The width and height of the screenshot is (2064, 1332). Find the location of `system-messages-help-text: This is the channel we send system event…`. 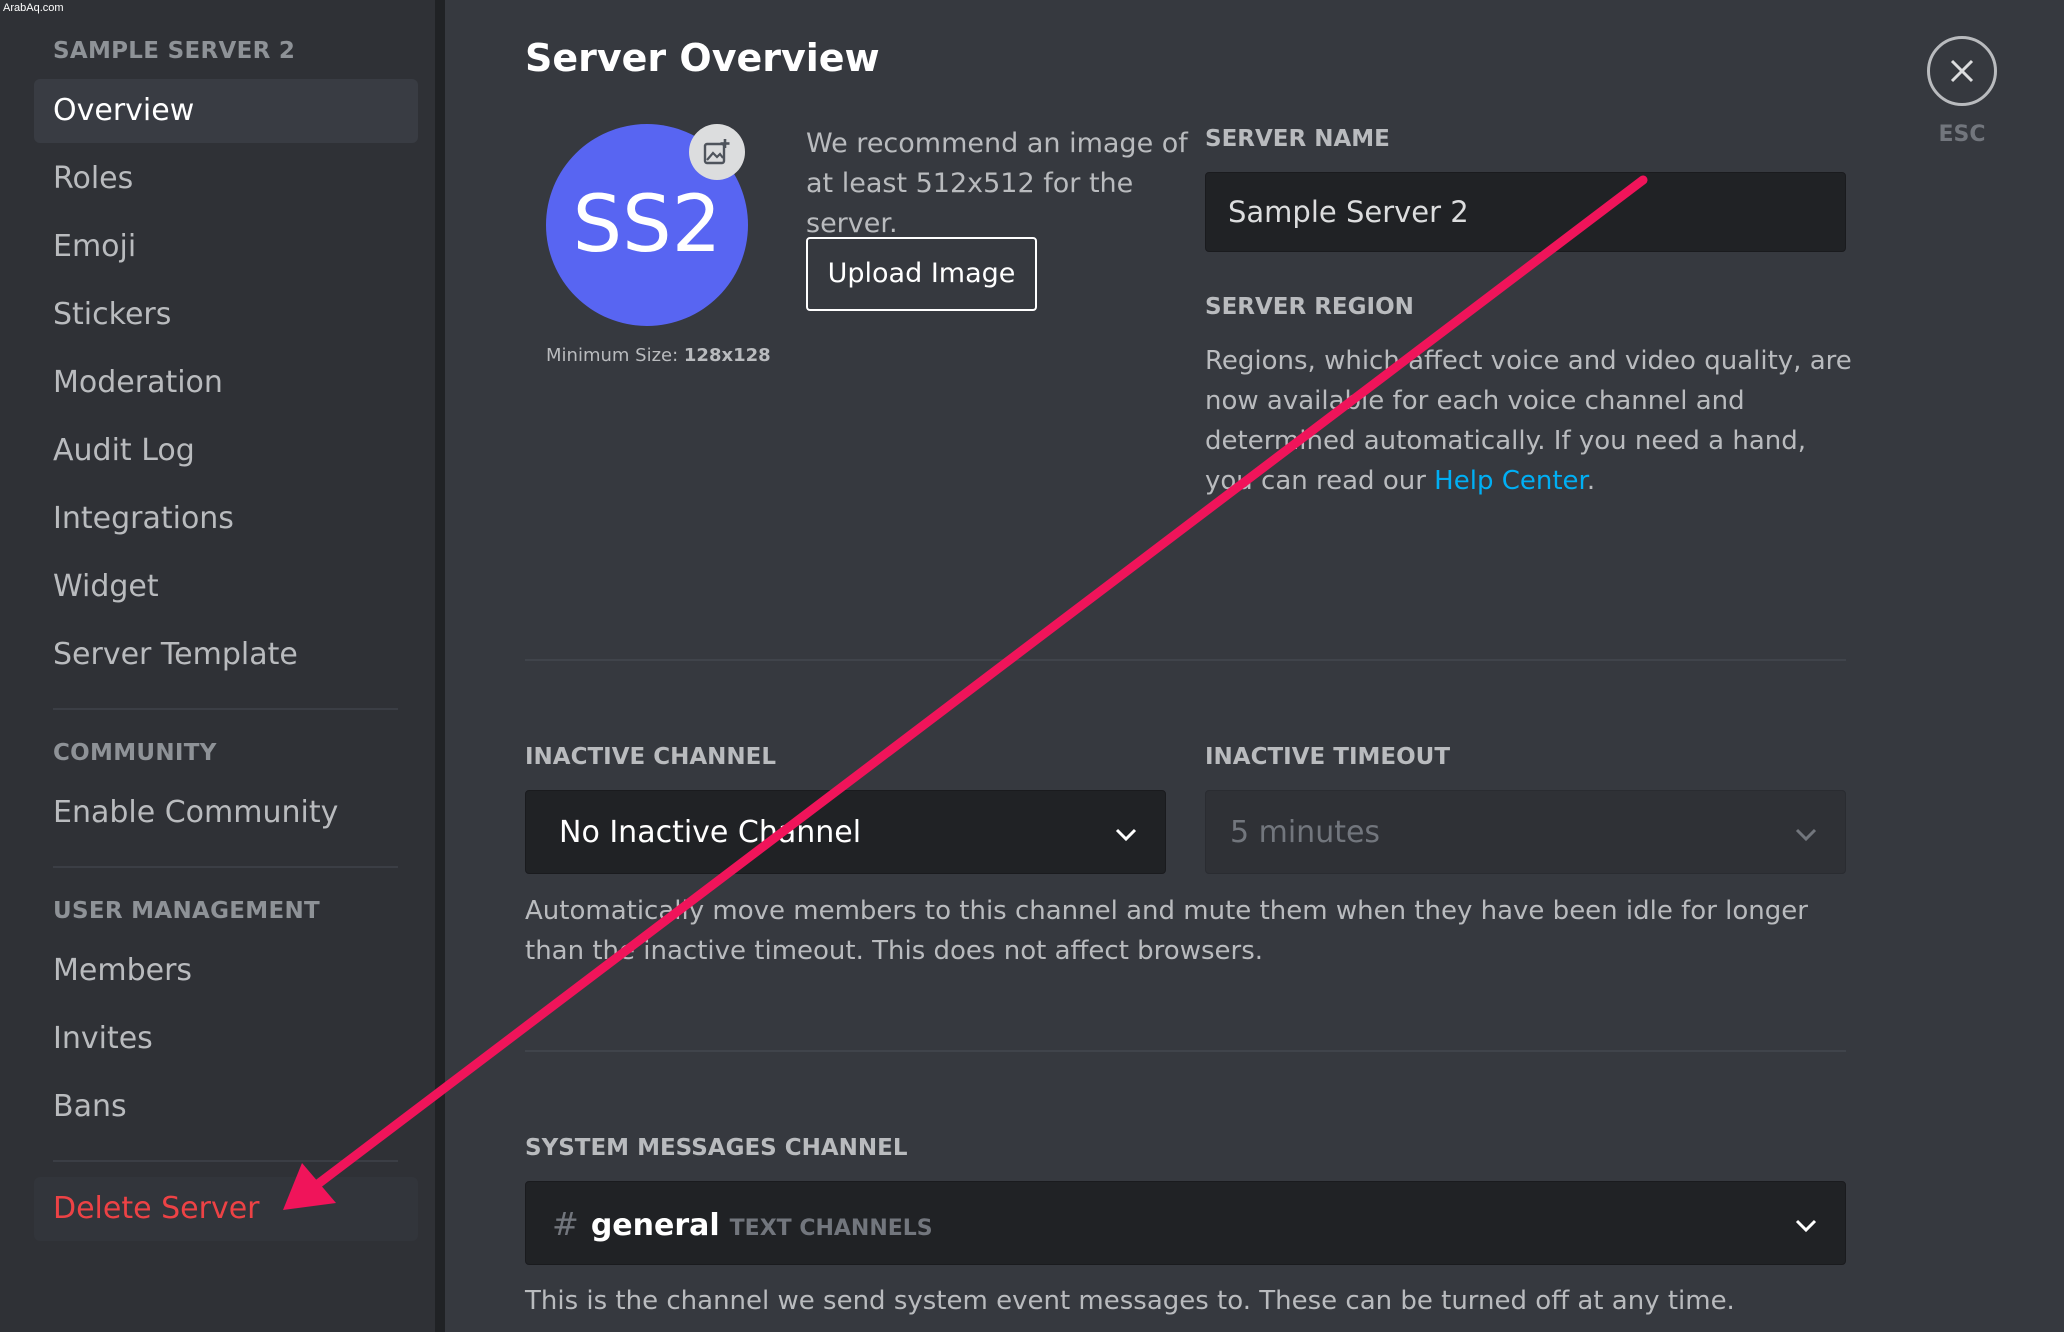

system-messages-help-text: This is the channel we send system event… is located at coordinates (1130, 1301).